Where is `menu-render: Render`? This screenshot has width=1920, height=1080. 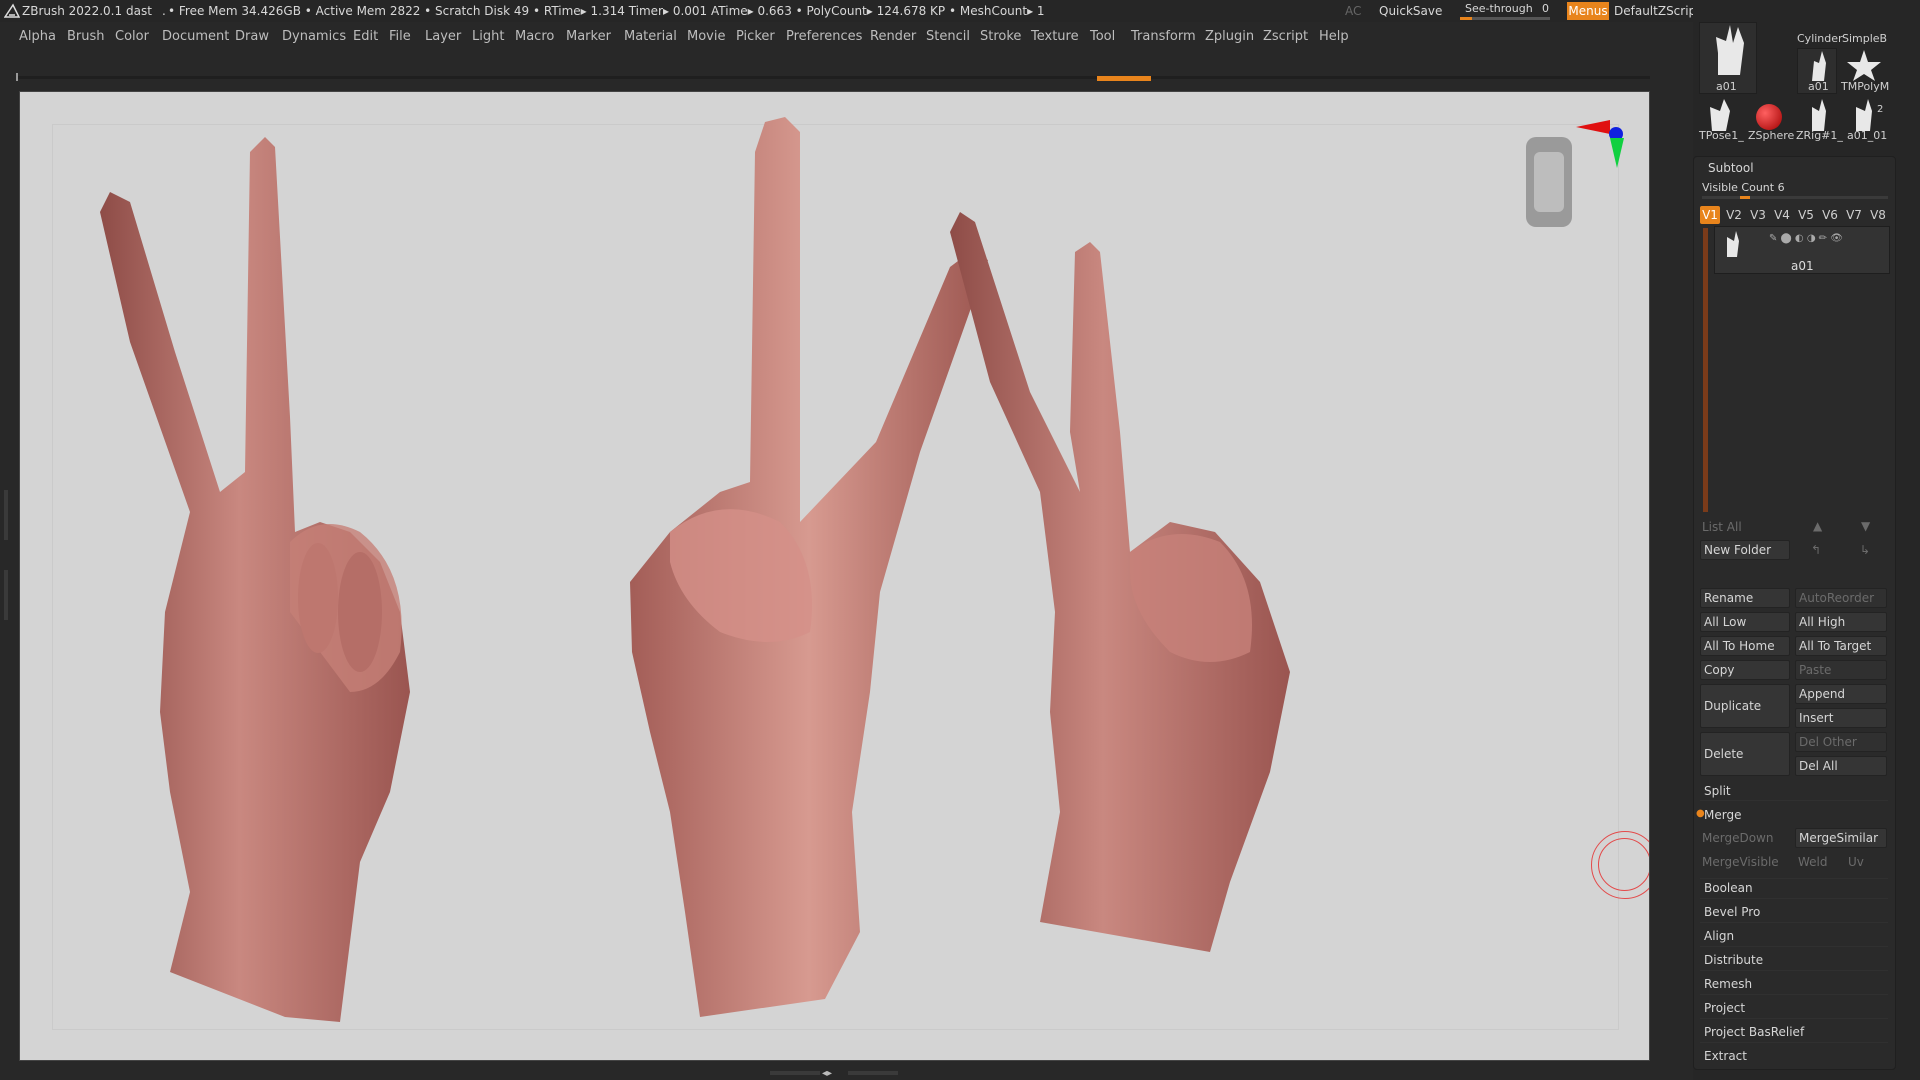
menu-render: Render is located at coordinates (893, 36).